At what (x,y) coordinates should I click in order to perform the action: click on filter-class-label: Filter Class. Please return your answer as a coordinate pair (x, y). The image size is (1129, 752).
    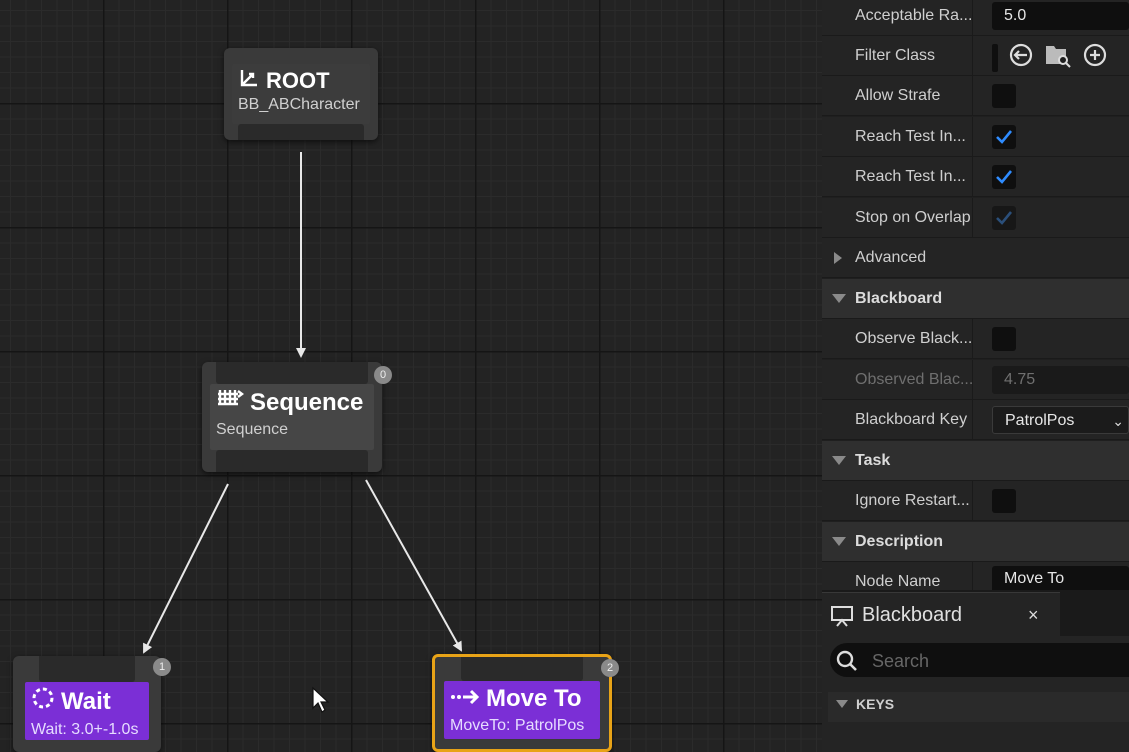
    Looking at the image, I should click on (895, 55).